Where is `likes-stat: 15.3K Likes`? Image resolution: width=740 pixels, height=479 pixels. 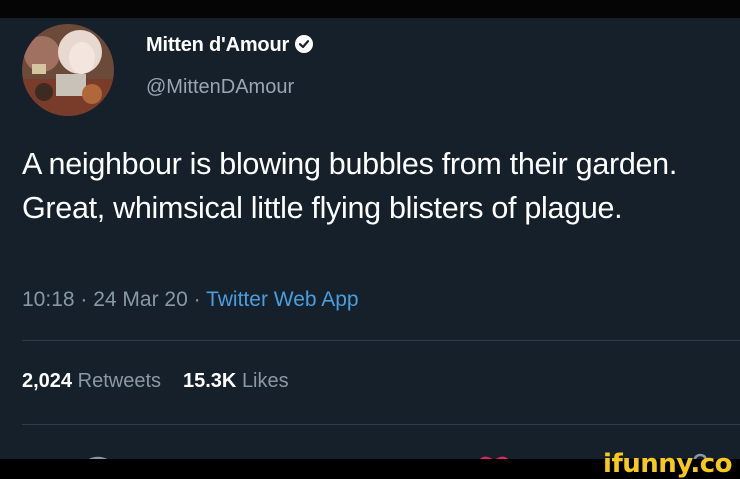
likes-stat: 15.3K Likes is located at coordinates (236, 381).